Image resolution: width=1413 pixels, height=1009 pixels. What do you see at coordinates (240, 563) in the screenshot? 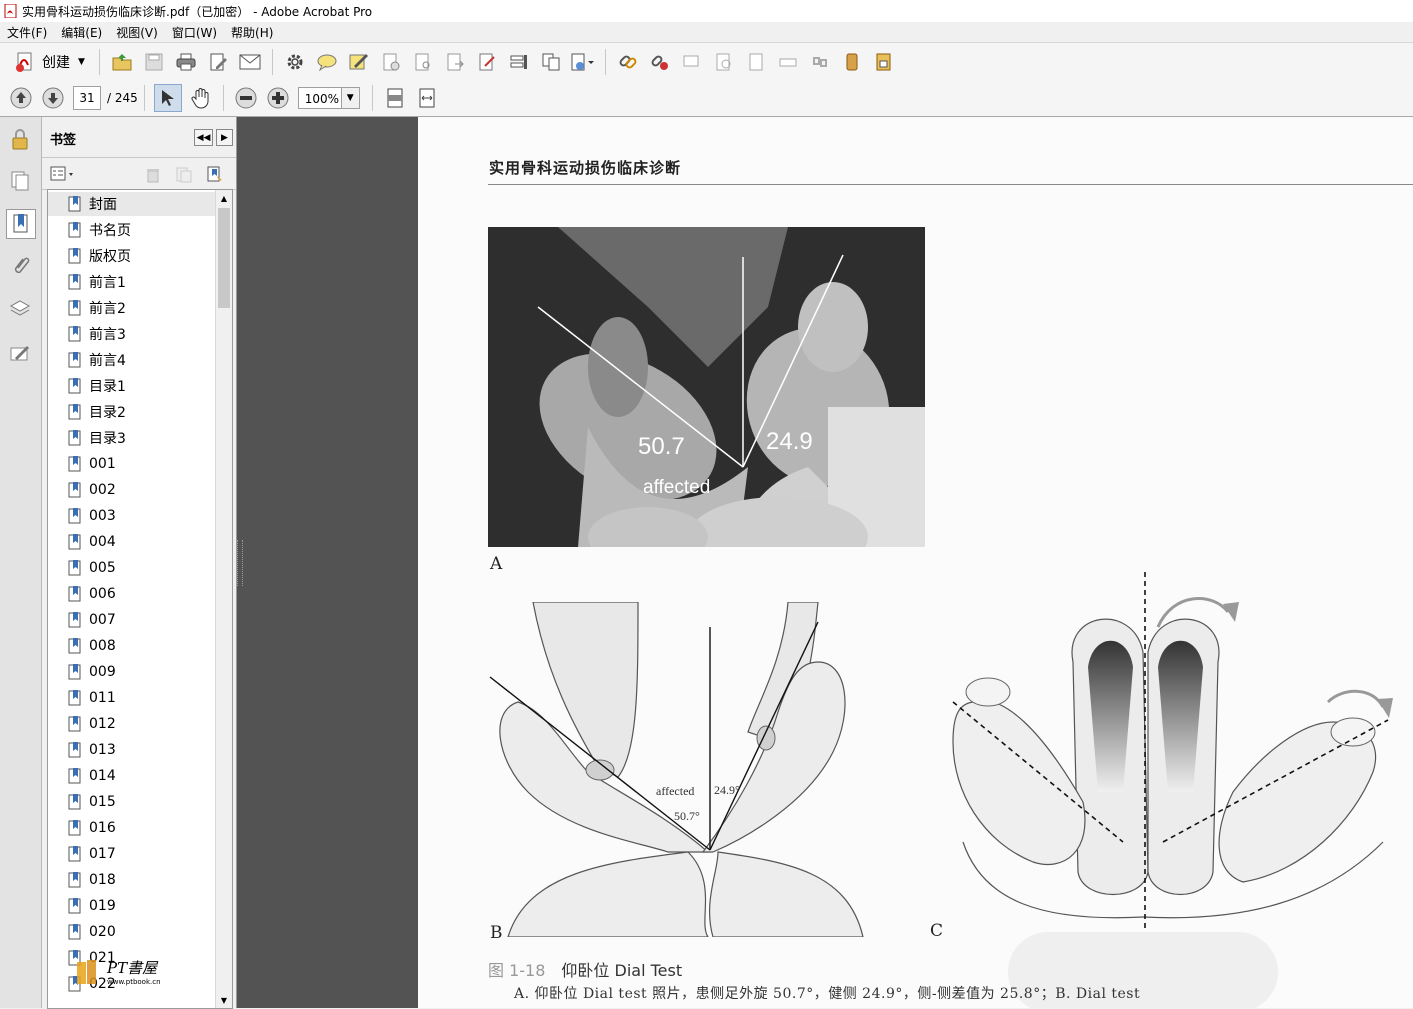
I see `panel-splitter` at bounding box center [240, 563].